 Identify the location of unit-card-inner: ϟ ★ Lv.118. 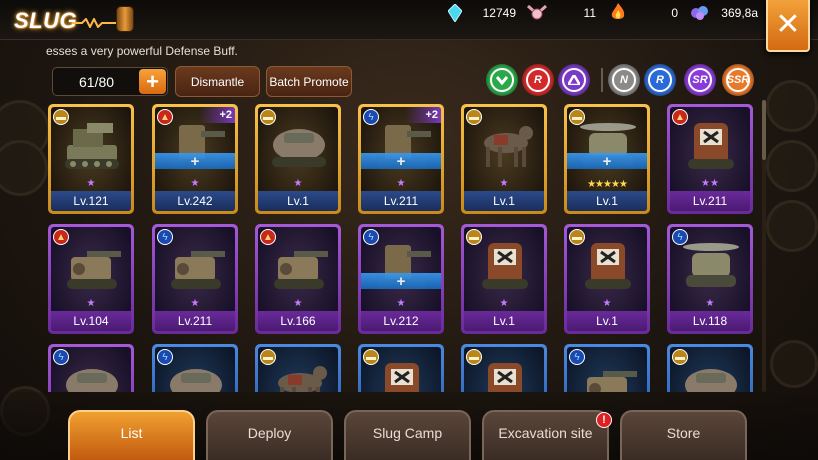
(710, 279).